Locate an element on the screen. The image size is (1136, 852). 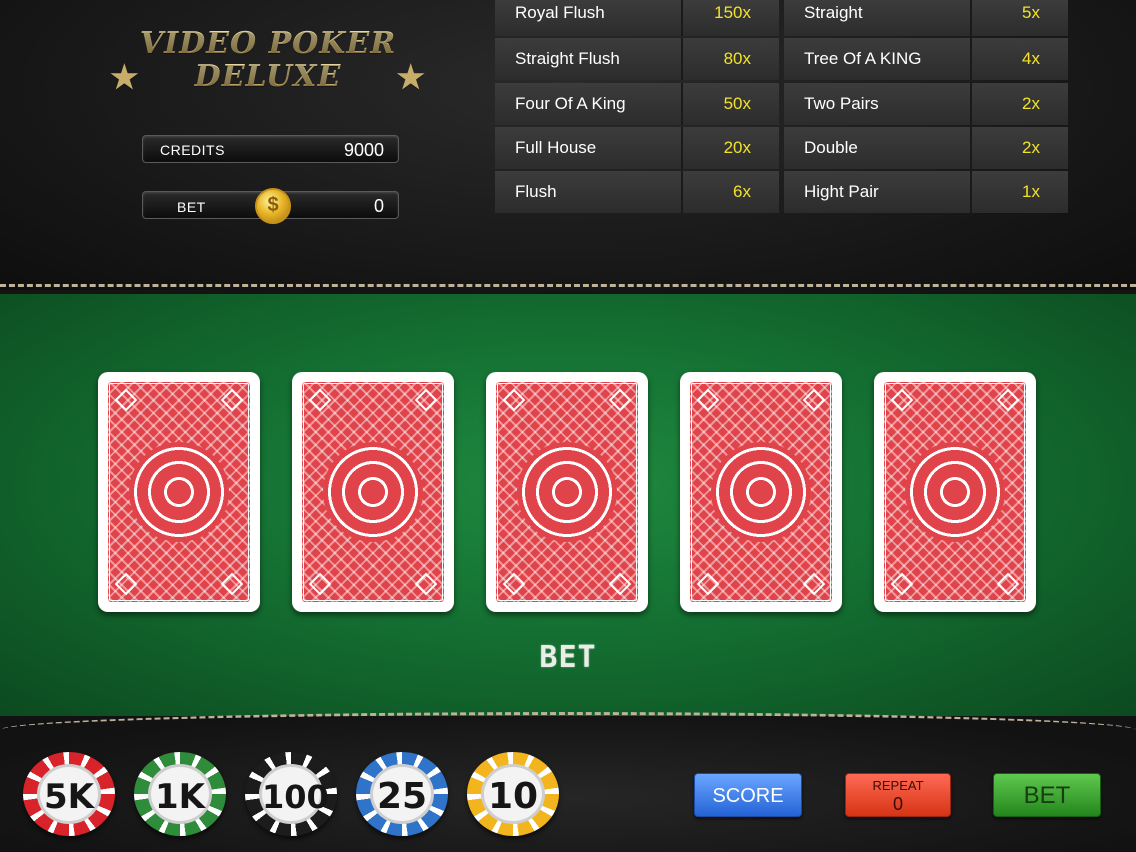
repeat-label: REPEAT is located at coordinates (898, 785).